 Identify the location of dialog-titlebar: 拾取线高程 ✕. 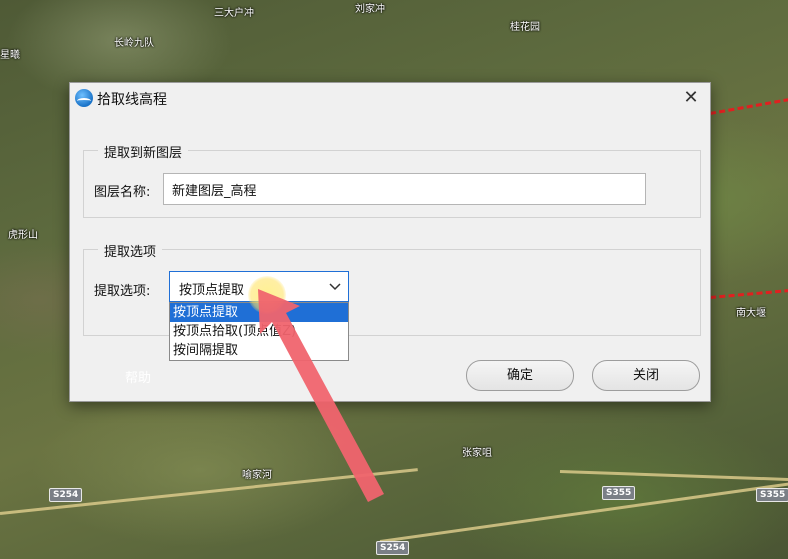
(390, 98).